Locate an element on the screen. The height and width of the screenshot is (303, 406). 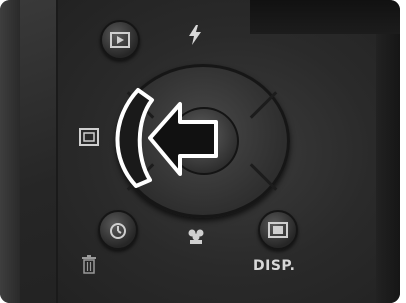
curved-bracket-icon is located at coordinates (134, 138).